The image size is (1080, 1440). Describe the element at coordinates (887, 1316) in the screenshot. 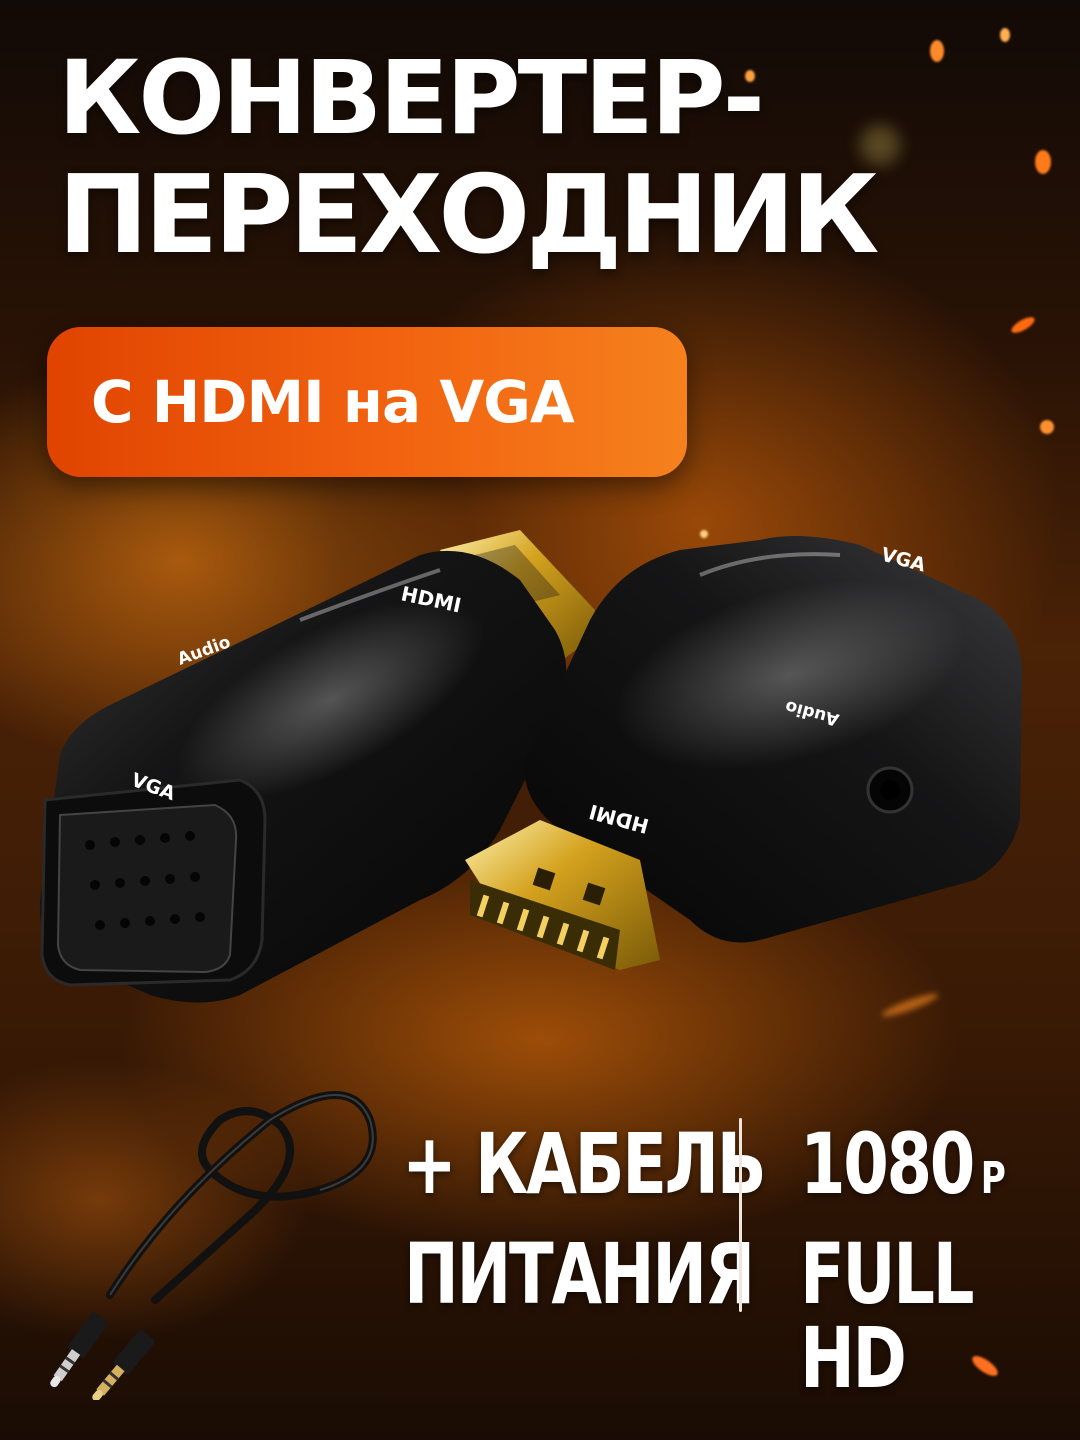

I see `quality-text: FULL HD` at that location.